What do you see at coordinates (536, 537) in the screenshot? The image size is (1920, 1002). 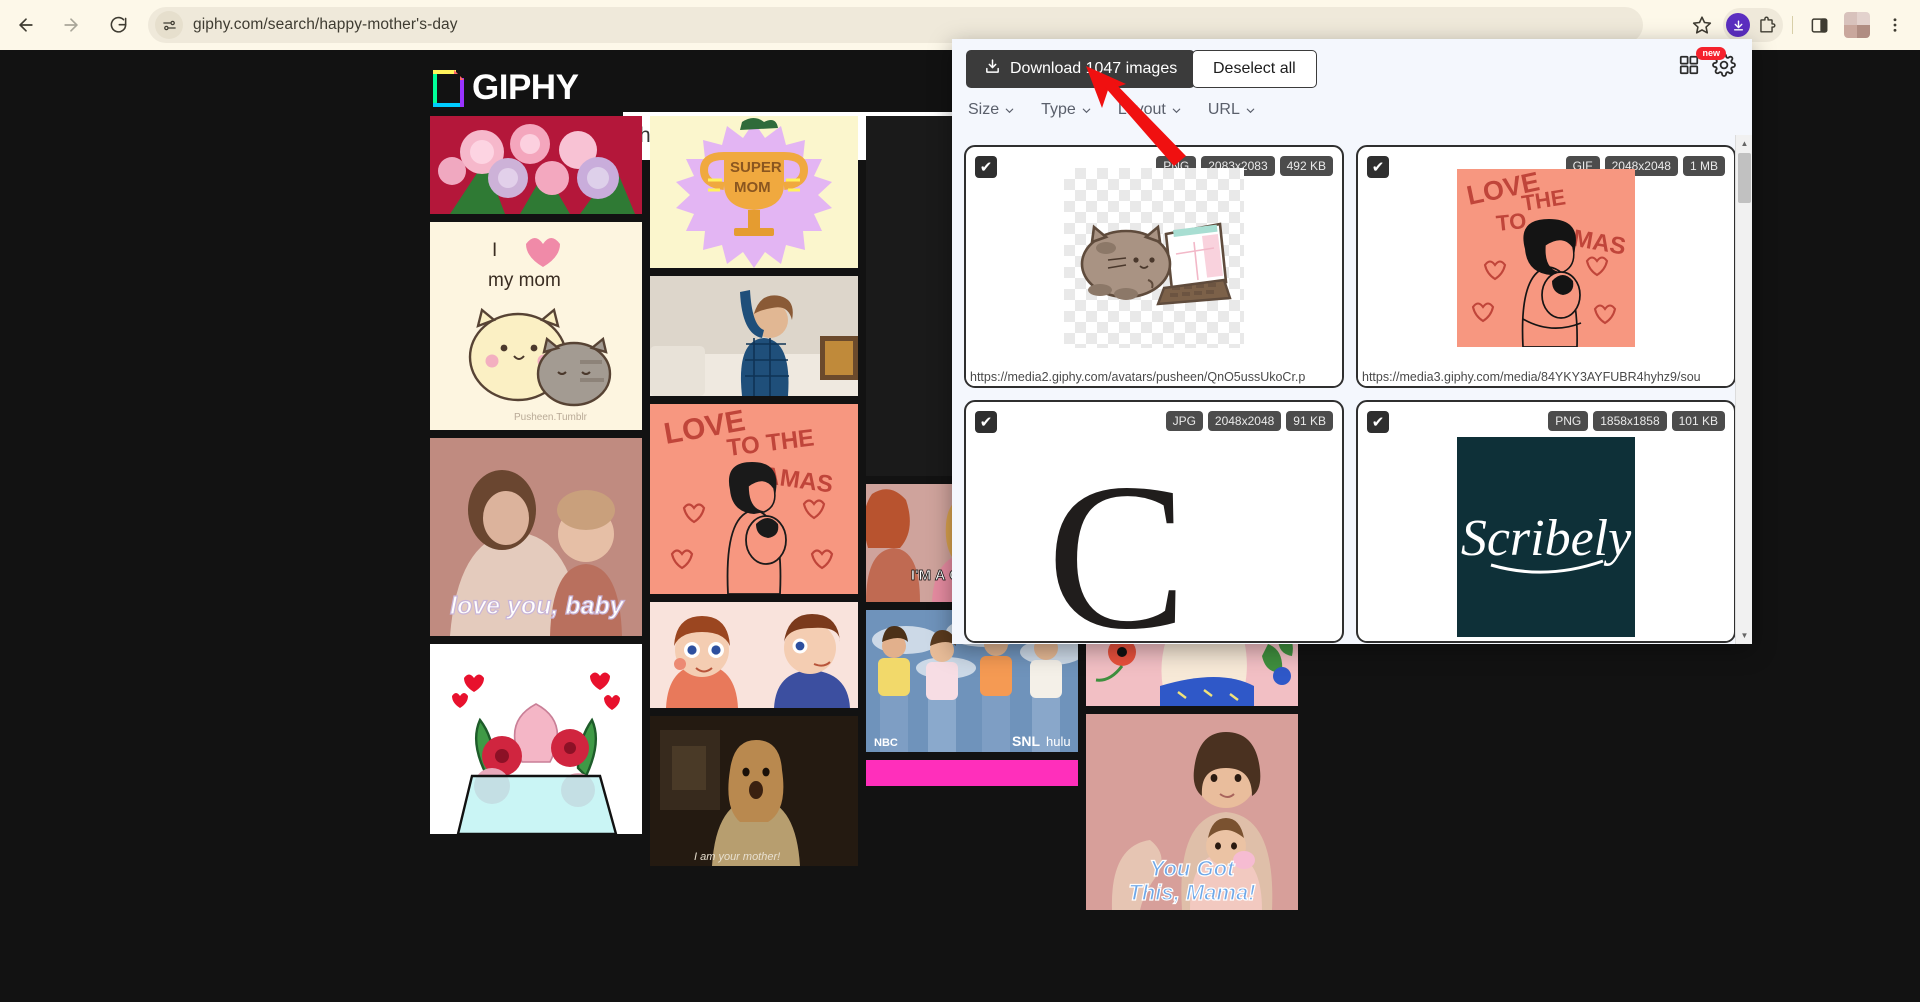 I see `gif-tile: love you, baby` at bounding box center [536, 537].